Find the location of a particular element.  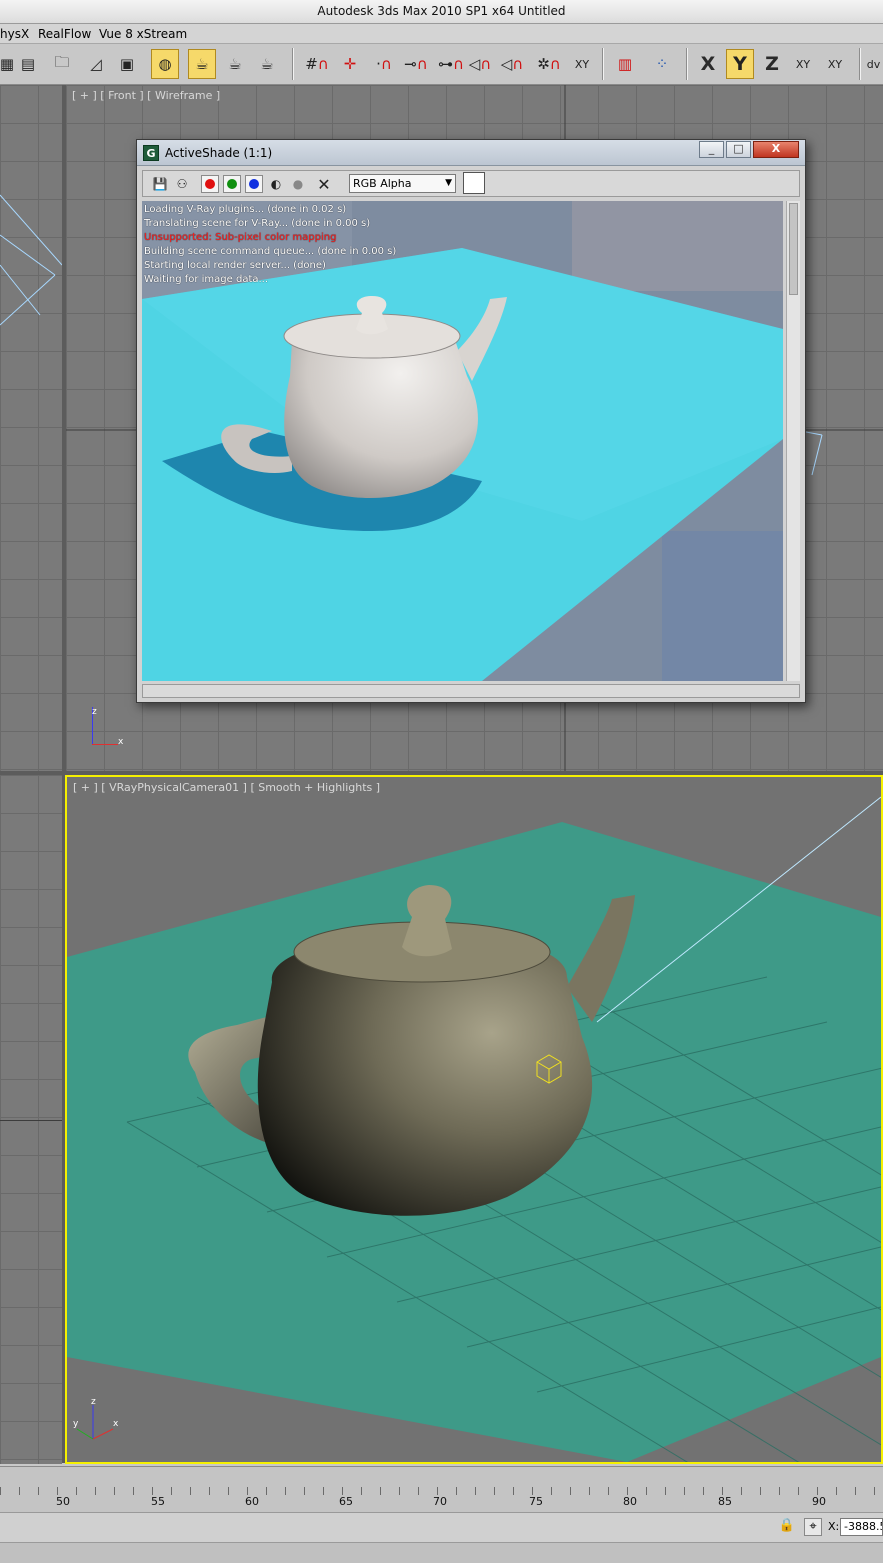

constraint-face-icon: ◁ ∩ is located at coordinates (480, 64).